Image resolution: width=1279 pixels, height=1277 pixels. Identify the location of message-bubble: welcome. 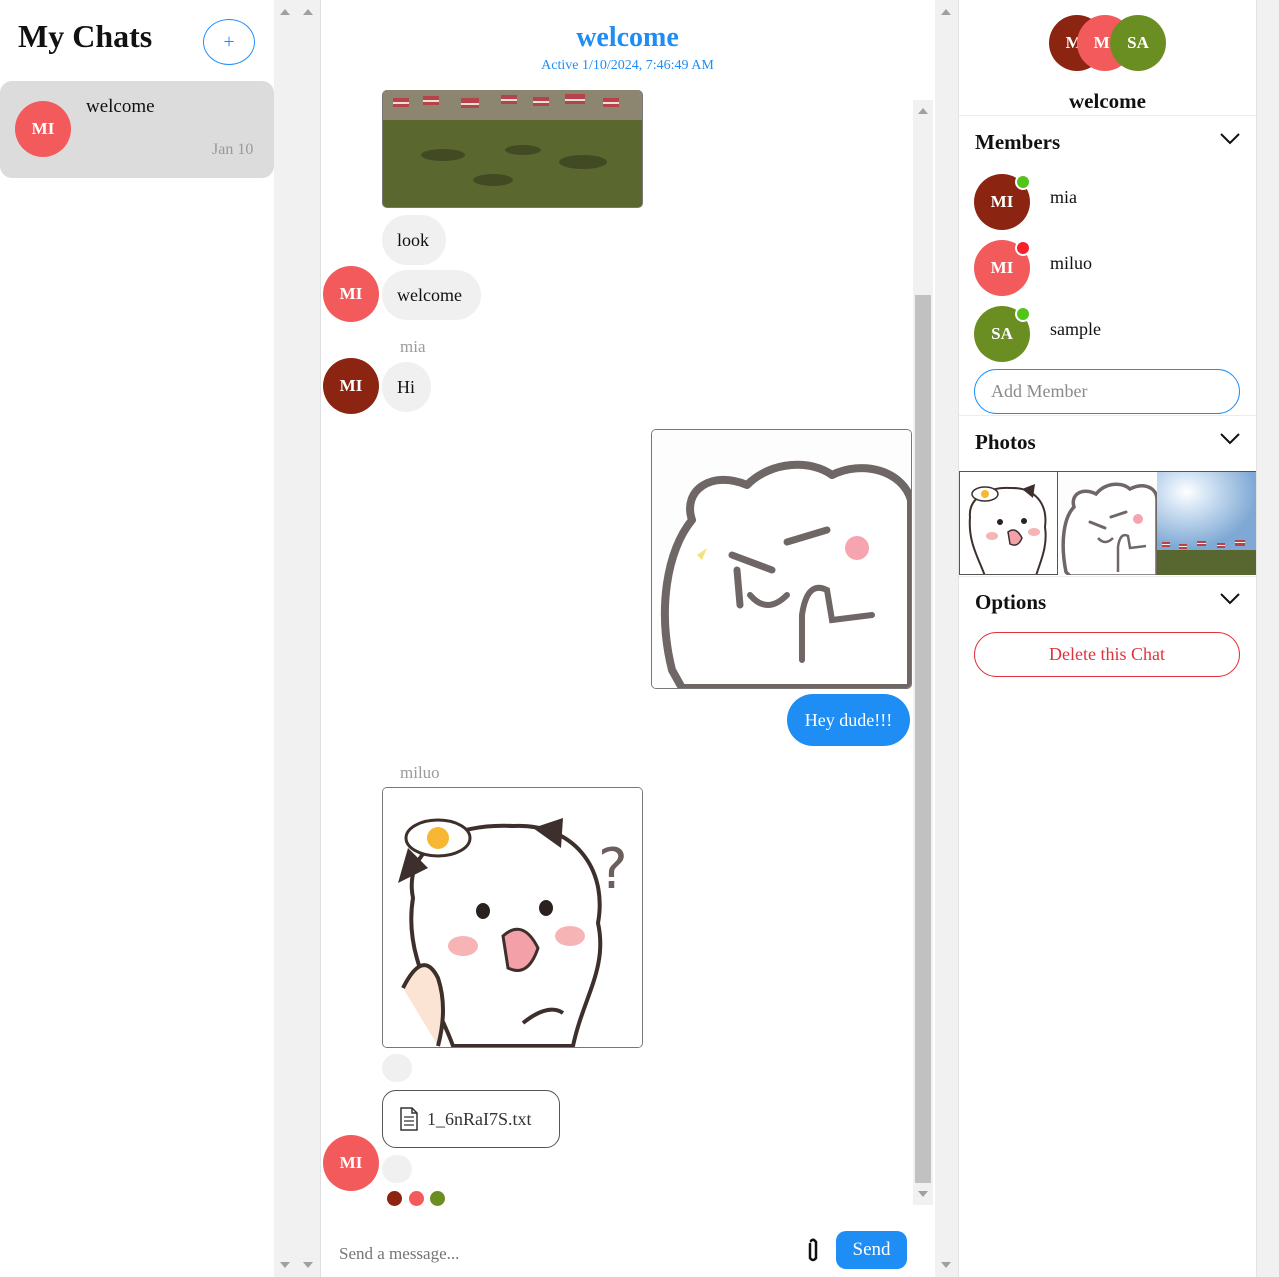
(431, 295).